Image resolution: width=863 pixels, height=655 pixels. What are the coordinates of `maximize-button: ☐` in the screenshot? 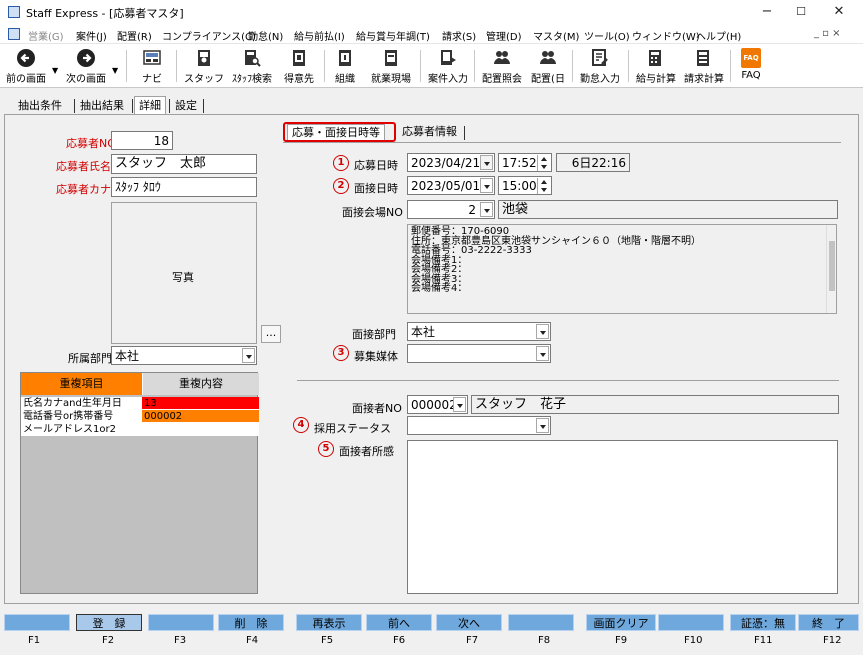 It's located at (801, 12).